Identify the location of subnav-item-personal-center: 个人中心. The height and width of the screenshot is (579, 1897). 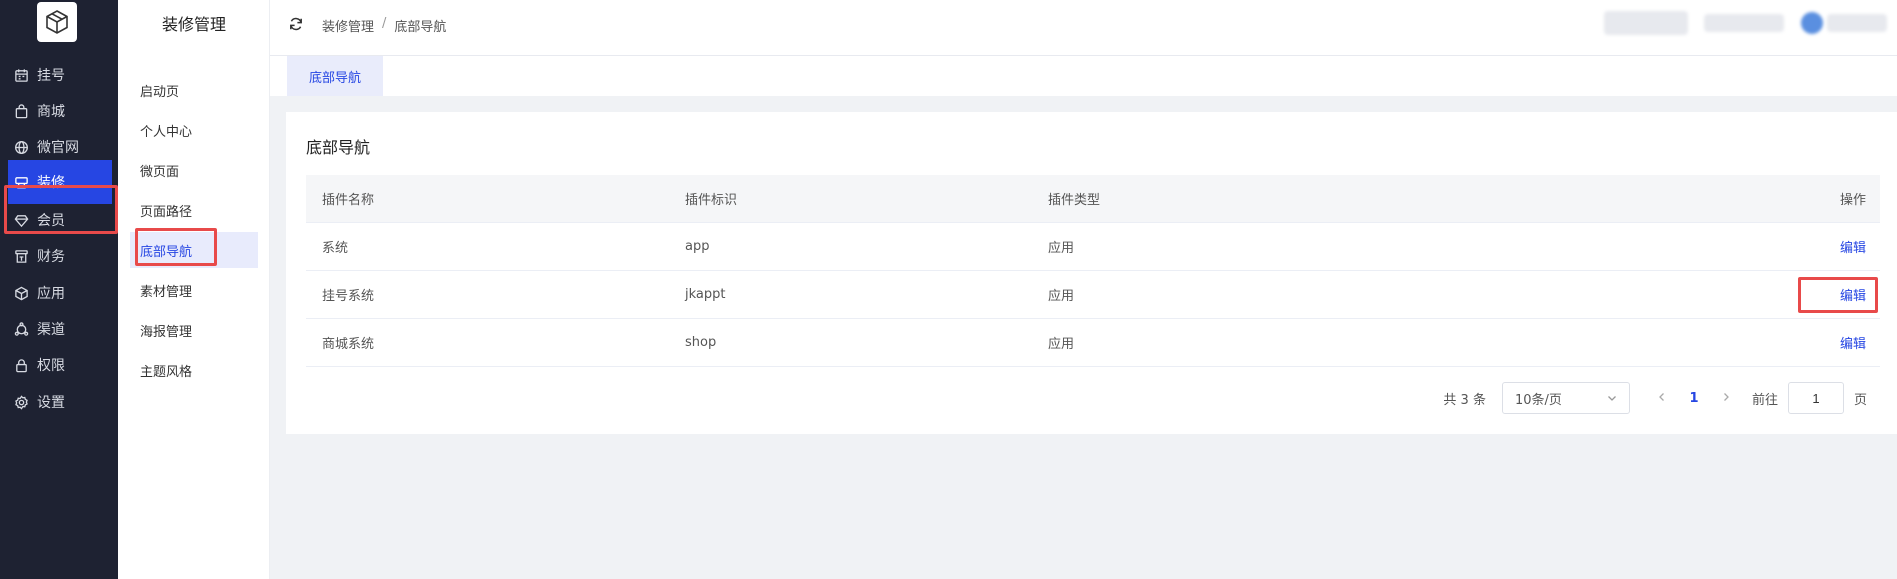
(194, 130).